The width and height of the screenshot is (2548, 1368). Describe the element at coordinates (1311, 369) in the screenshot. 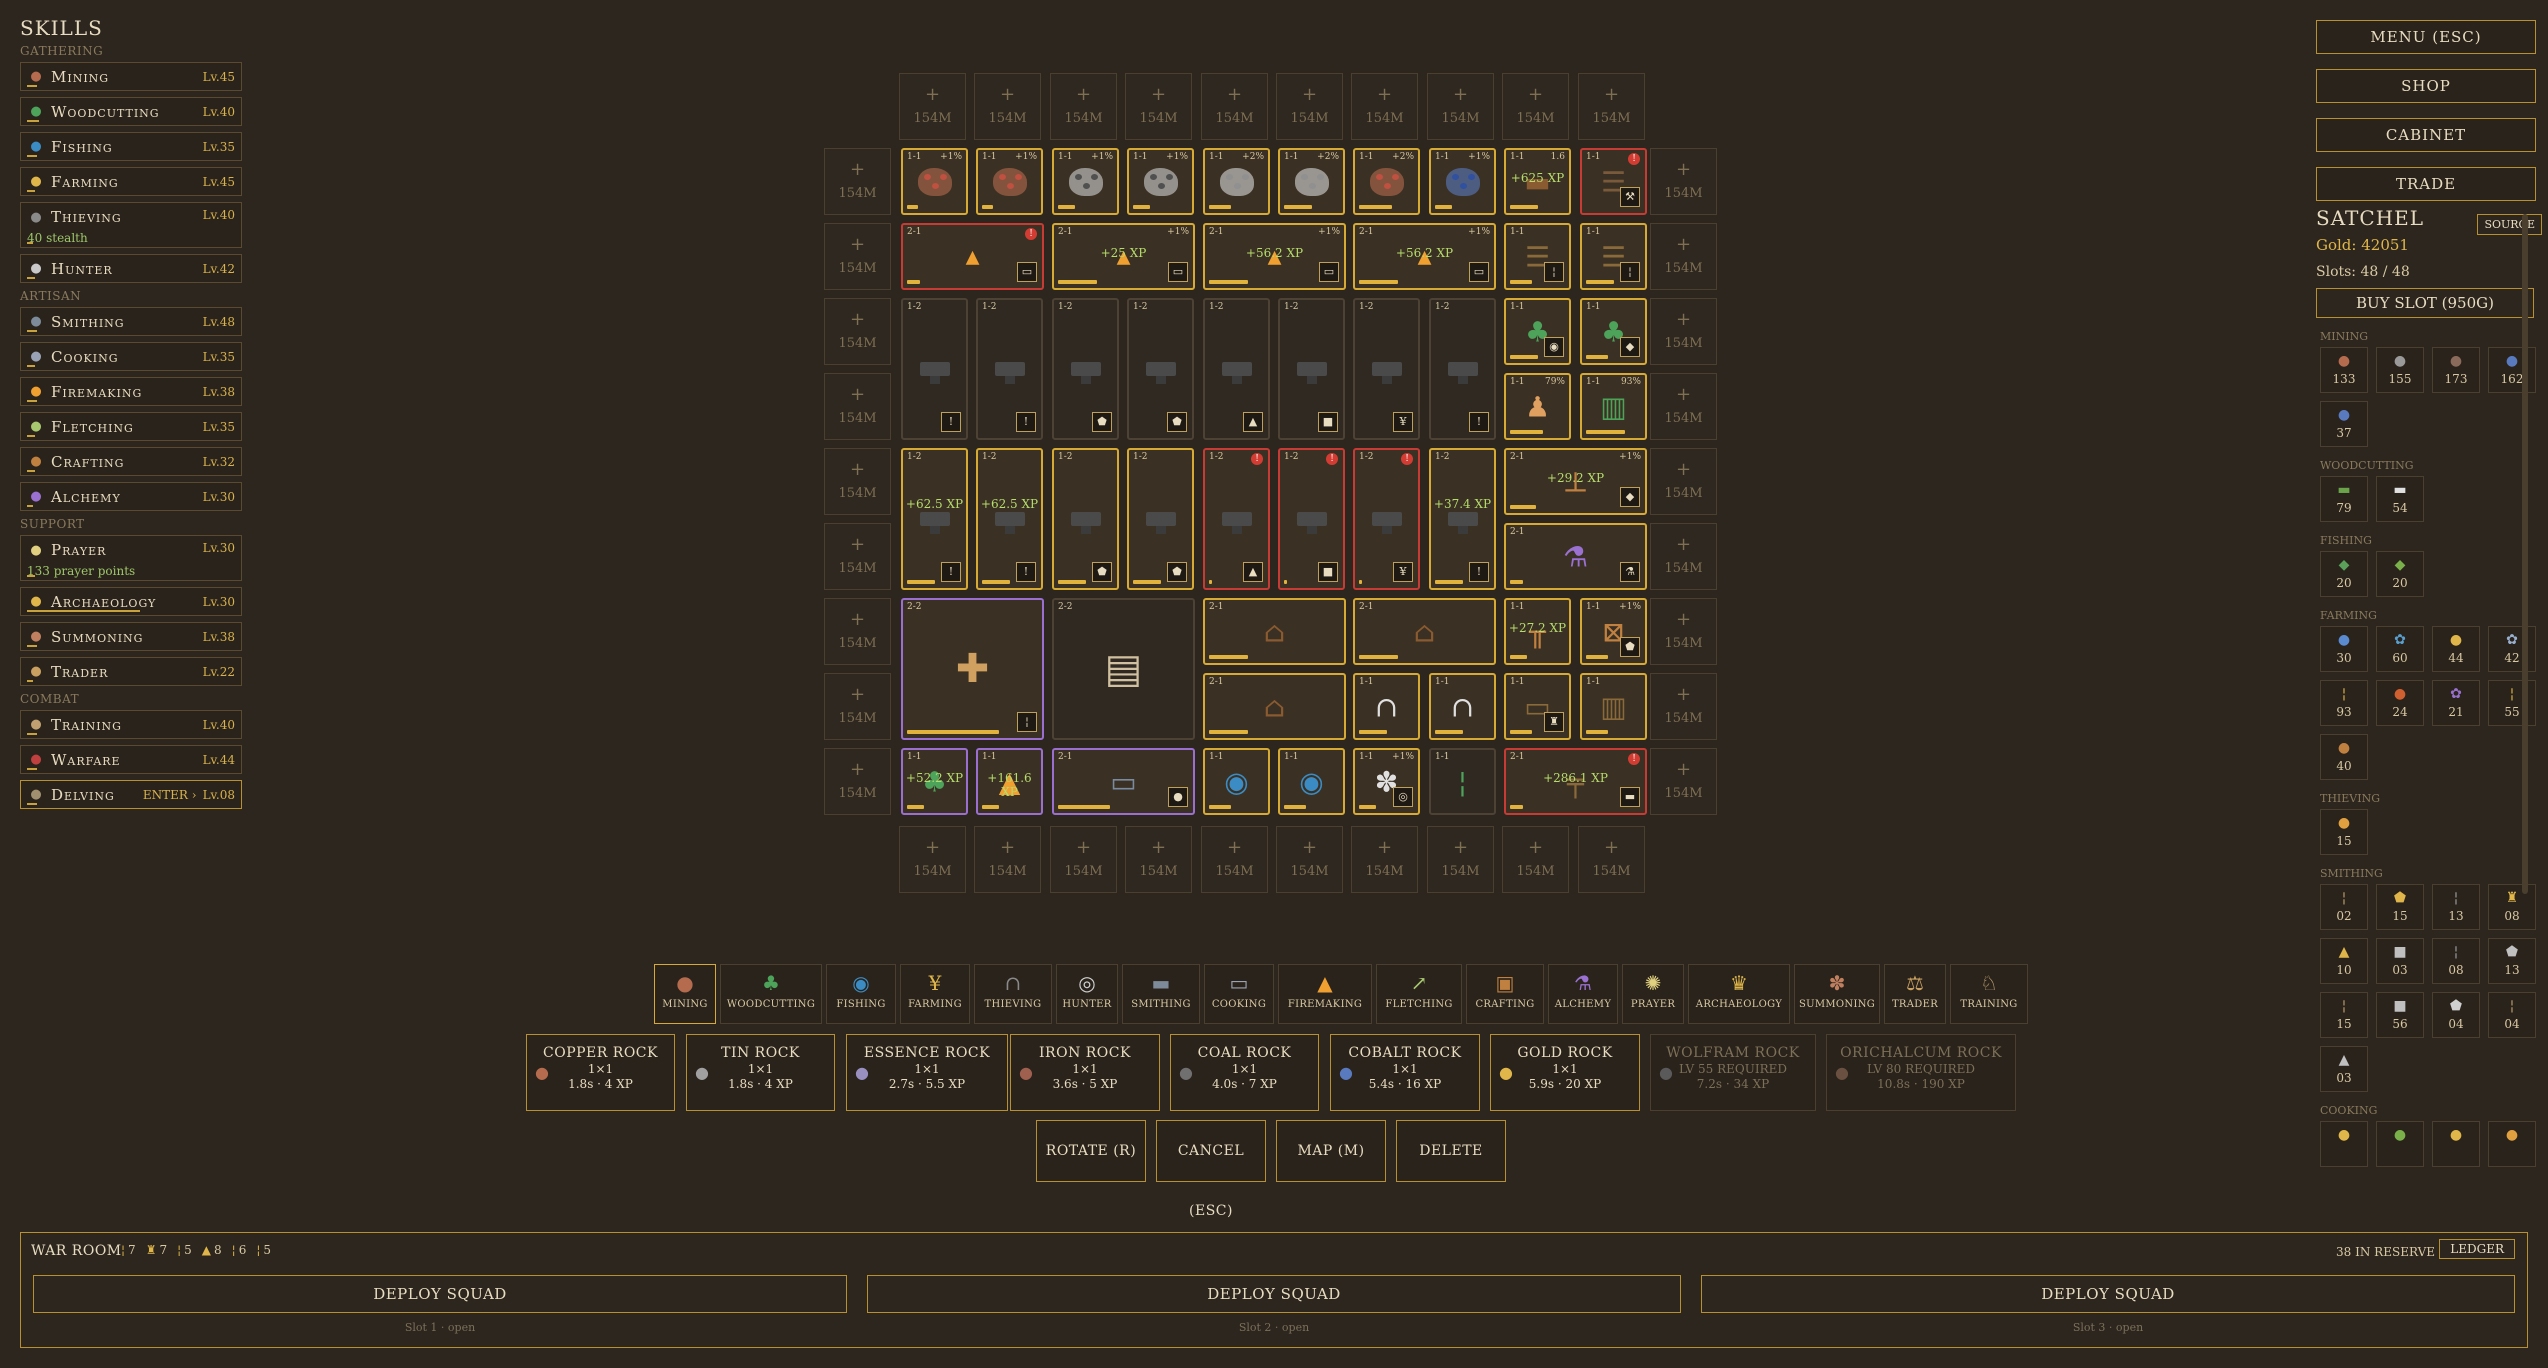

I see `anvil-tile: 1-2 ■` at that location.